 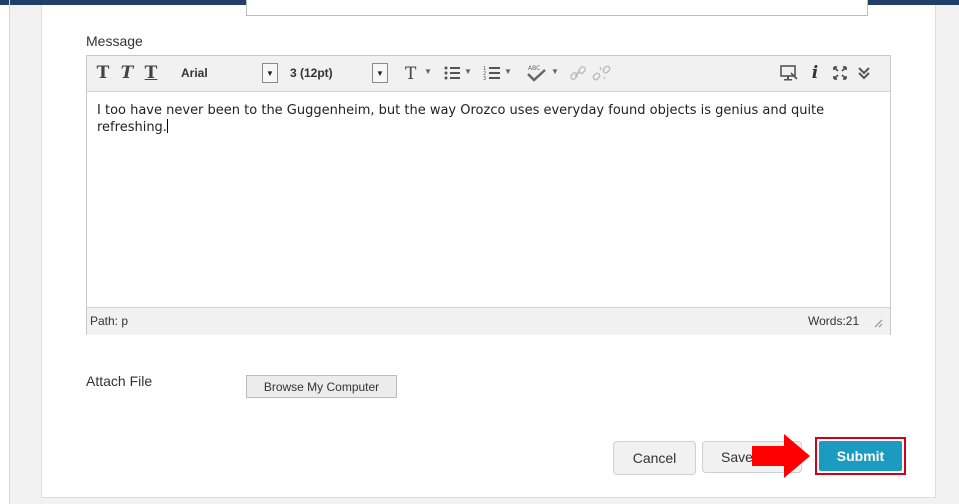 What do you see at coordinates (109, 321) in the screenshot?
I see `element-path: Path: p` at bounding box center [109, 321].